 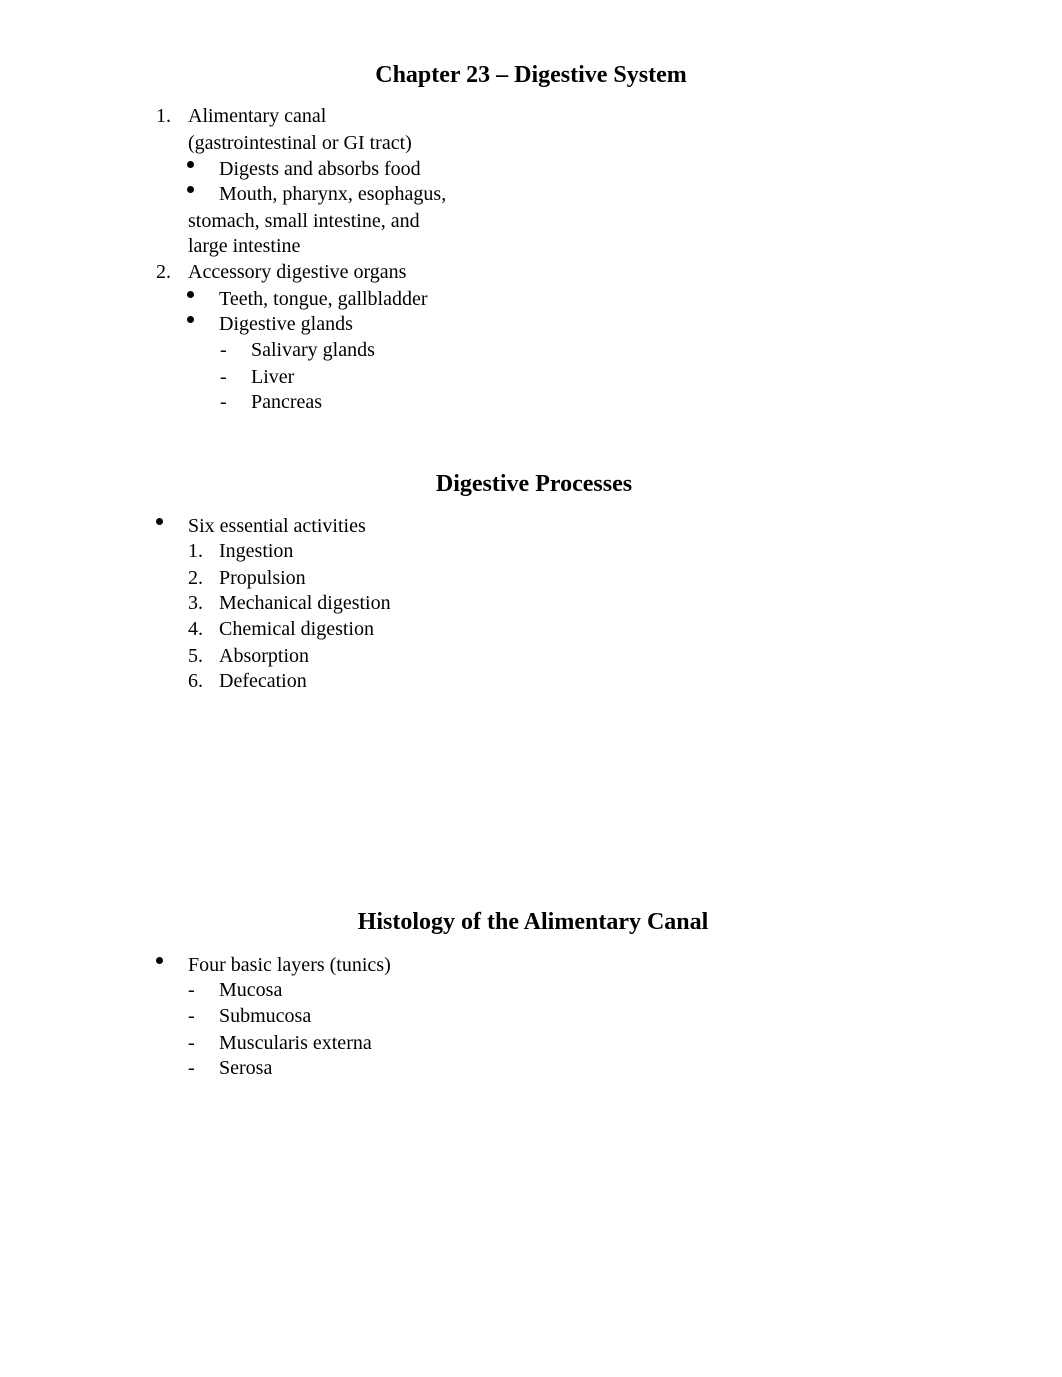 I want to click on list-item-text: Ingestion, so click(x=256, y=551).